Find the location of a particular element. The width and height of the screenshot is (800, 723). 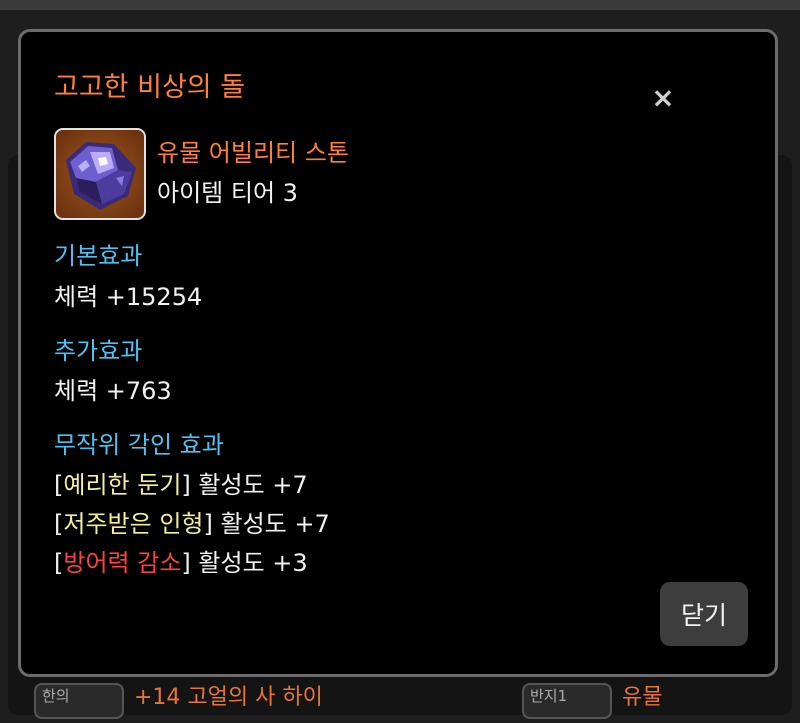

background-item-text: 유물 is located at coordinates (642, 697).